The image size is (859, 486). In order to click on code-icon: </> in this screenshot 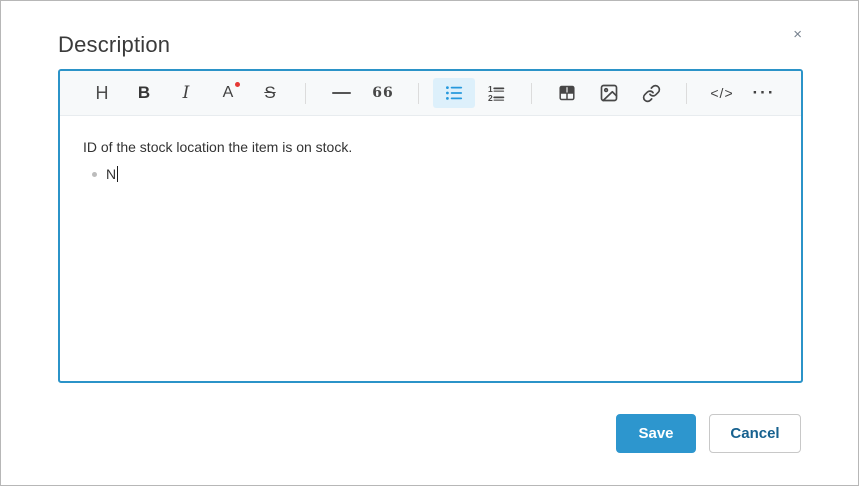, I will do `click(722, 93)`.